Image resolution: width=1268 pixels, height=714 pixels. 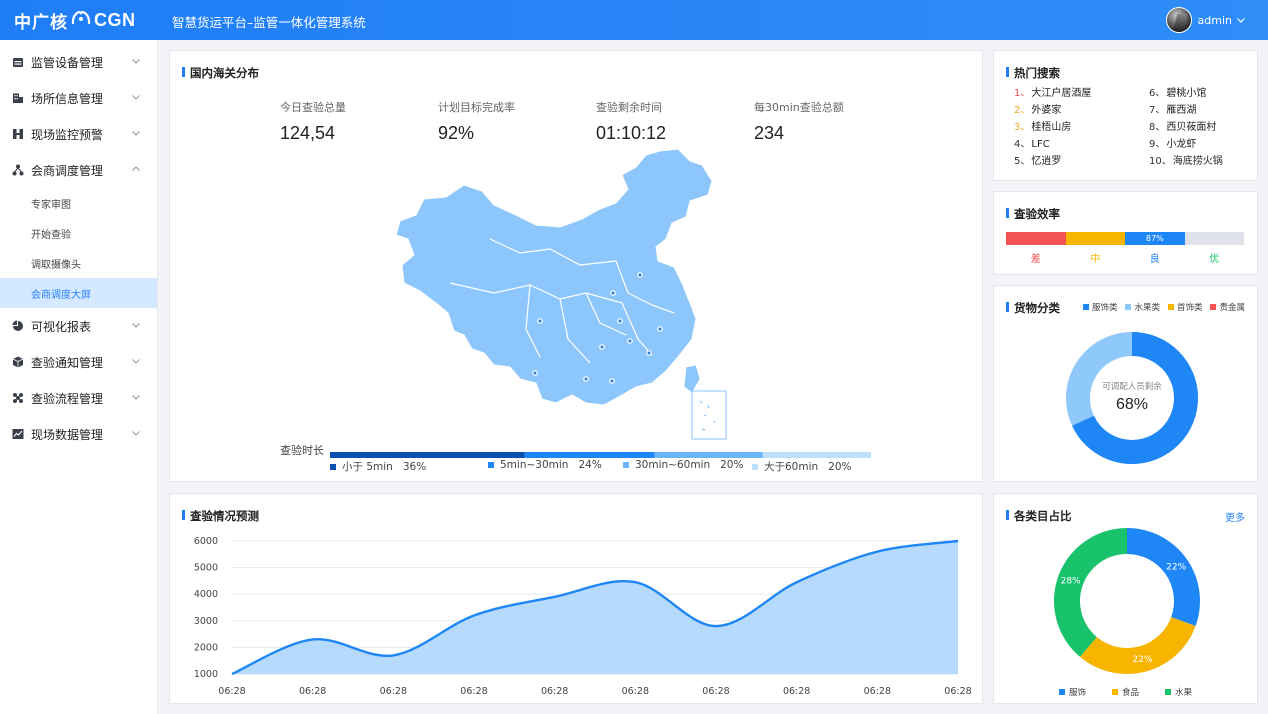 What do you see at coordinates (78, 263) in the screenshot?
I see `sidebar-subitem-camera: 调取摄像头` at bounding box center [78, 263].